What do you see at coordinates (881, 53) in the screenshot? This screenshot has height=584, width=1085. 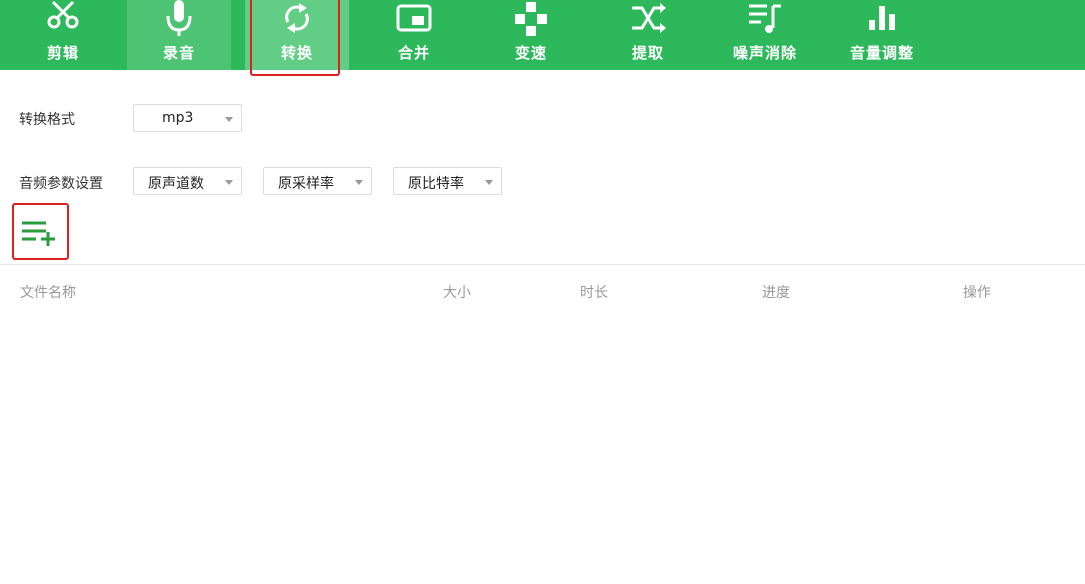 I see `tool-label: 音量调整` at bounding box center [881, 53].